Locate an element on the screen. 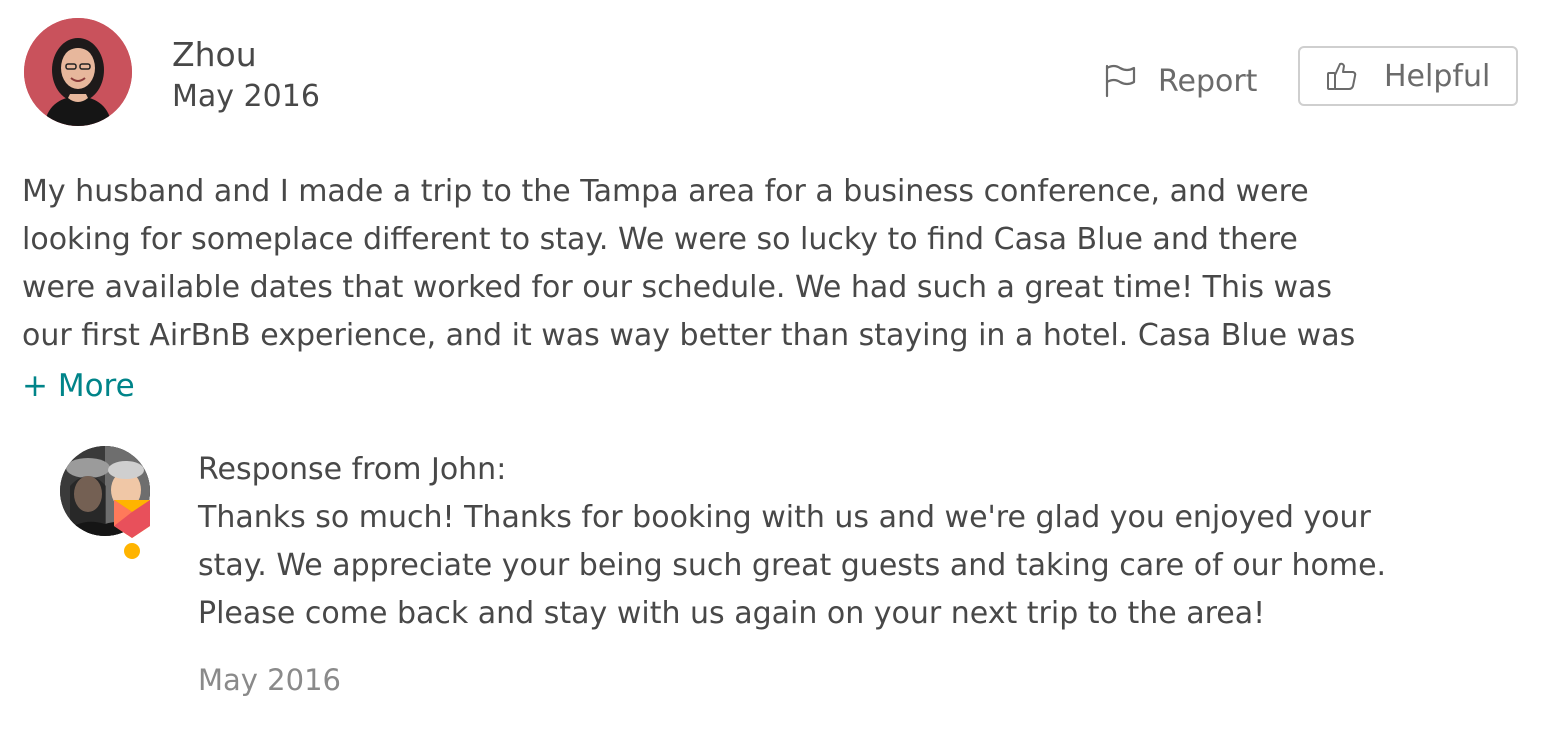 This screenshot has height=748, width=1550. report-button: Report is located at coordinates (1178, 81).